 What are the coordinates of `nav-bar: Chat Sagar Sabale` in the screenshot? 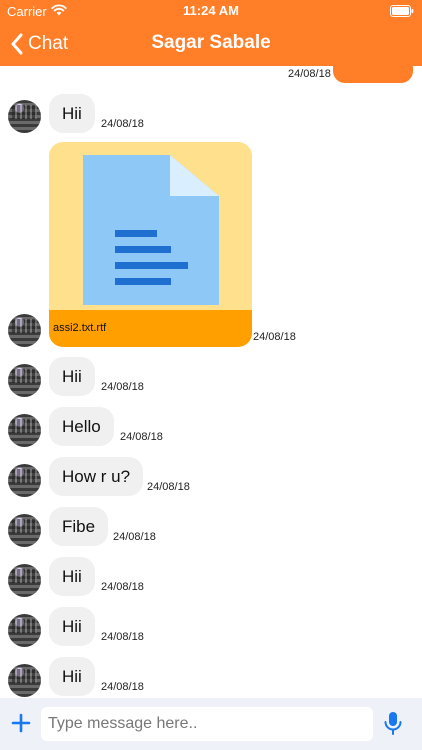 It's located at (211, 44).